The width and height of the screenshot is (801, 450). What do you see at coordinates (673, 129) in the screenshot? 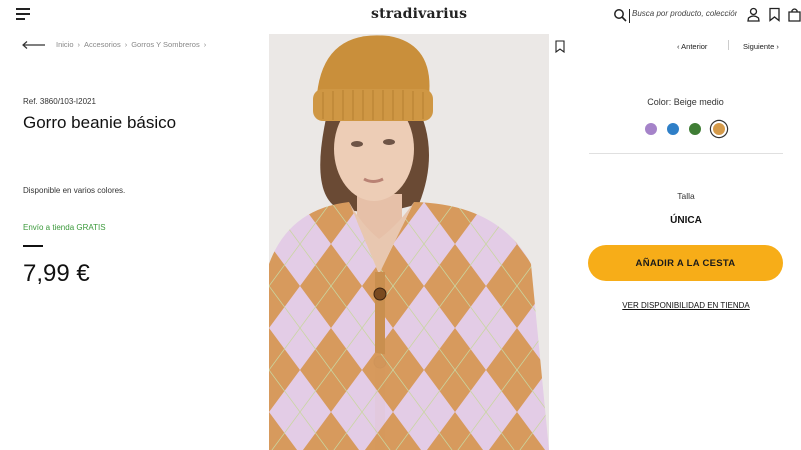
I see `color-swatch-blue` at bounding box center [673, 129].